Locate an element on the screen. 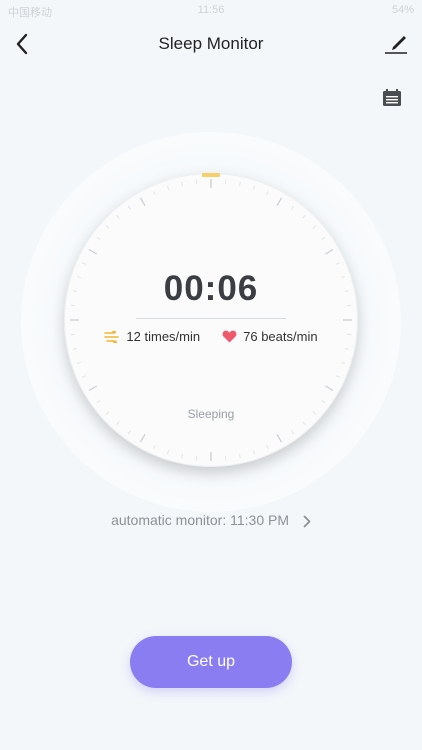 Image resolution: width=422 pixels, height=750 pixels. automatic-monitor-row: automatic monitor: 11:30 PM is located at coordinates (211, 520).